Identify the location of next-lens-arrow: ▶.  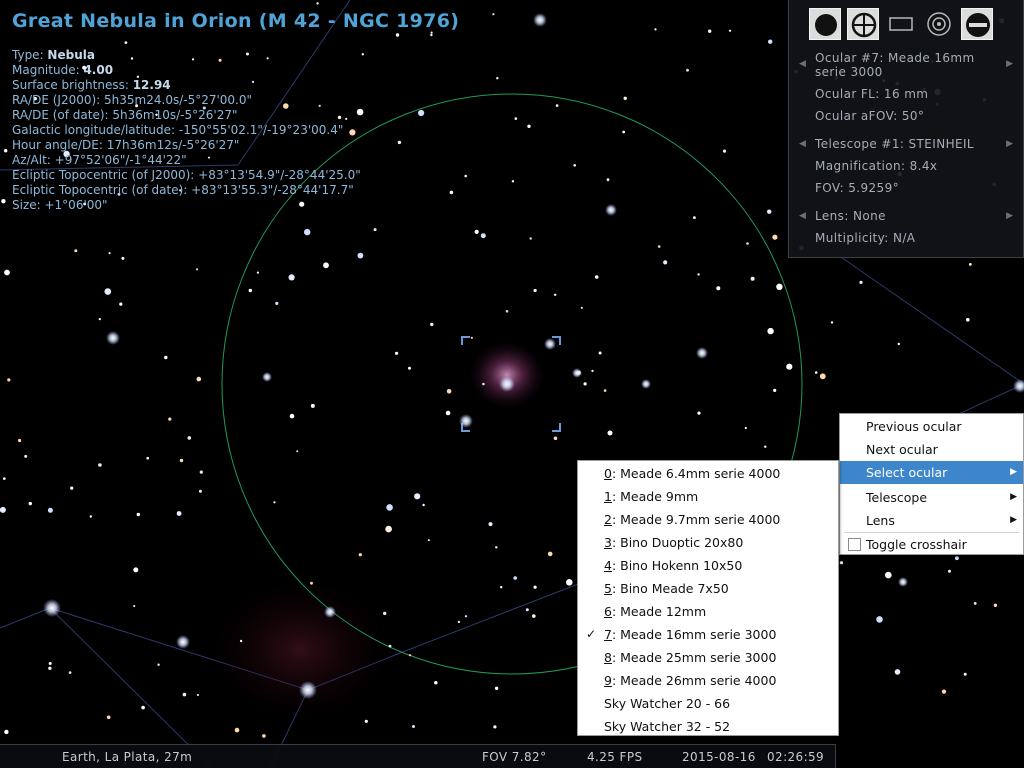
(1009, 216).